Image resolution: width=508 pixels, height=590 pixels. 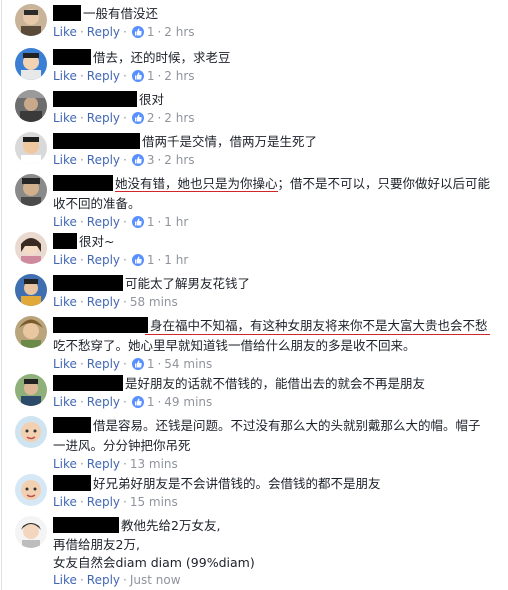 What do you see at coordinates (97, 241) in the screenshot?
I see `comment-text: 很对~` at bounding box center [97, 241].